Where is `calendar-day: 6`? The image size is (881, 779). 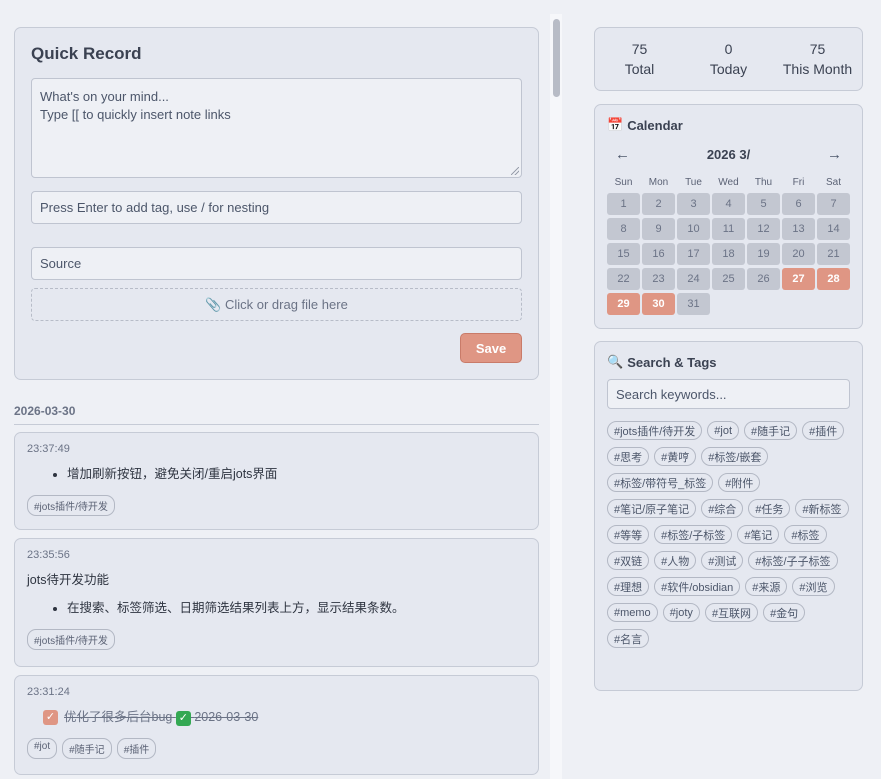
calendar-day: 6 is located at coordinates (798, 204).